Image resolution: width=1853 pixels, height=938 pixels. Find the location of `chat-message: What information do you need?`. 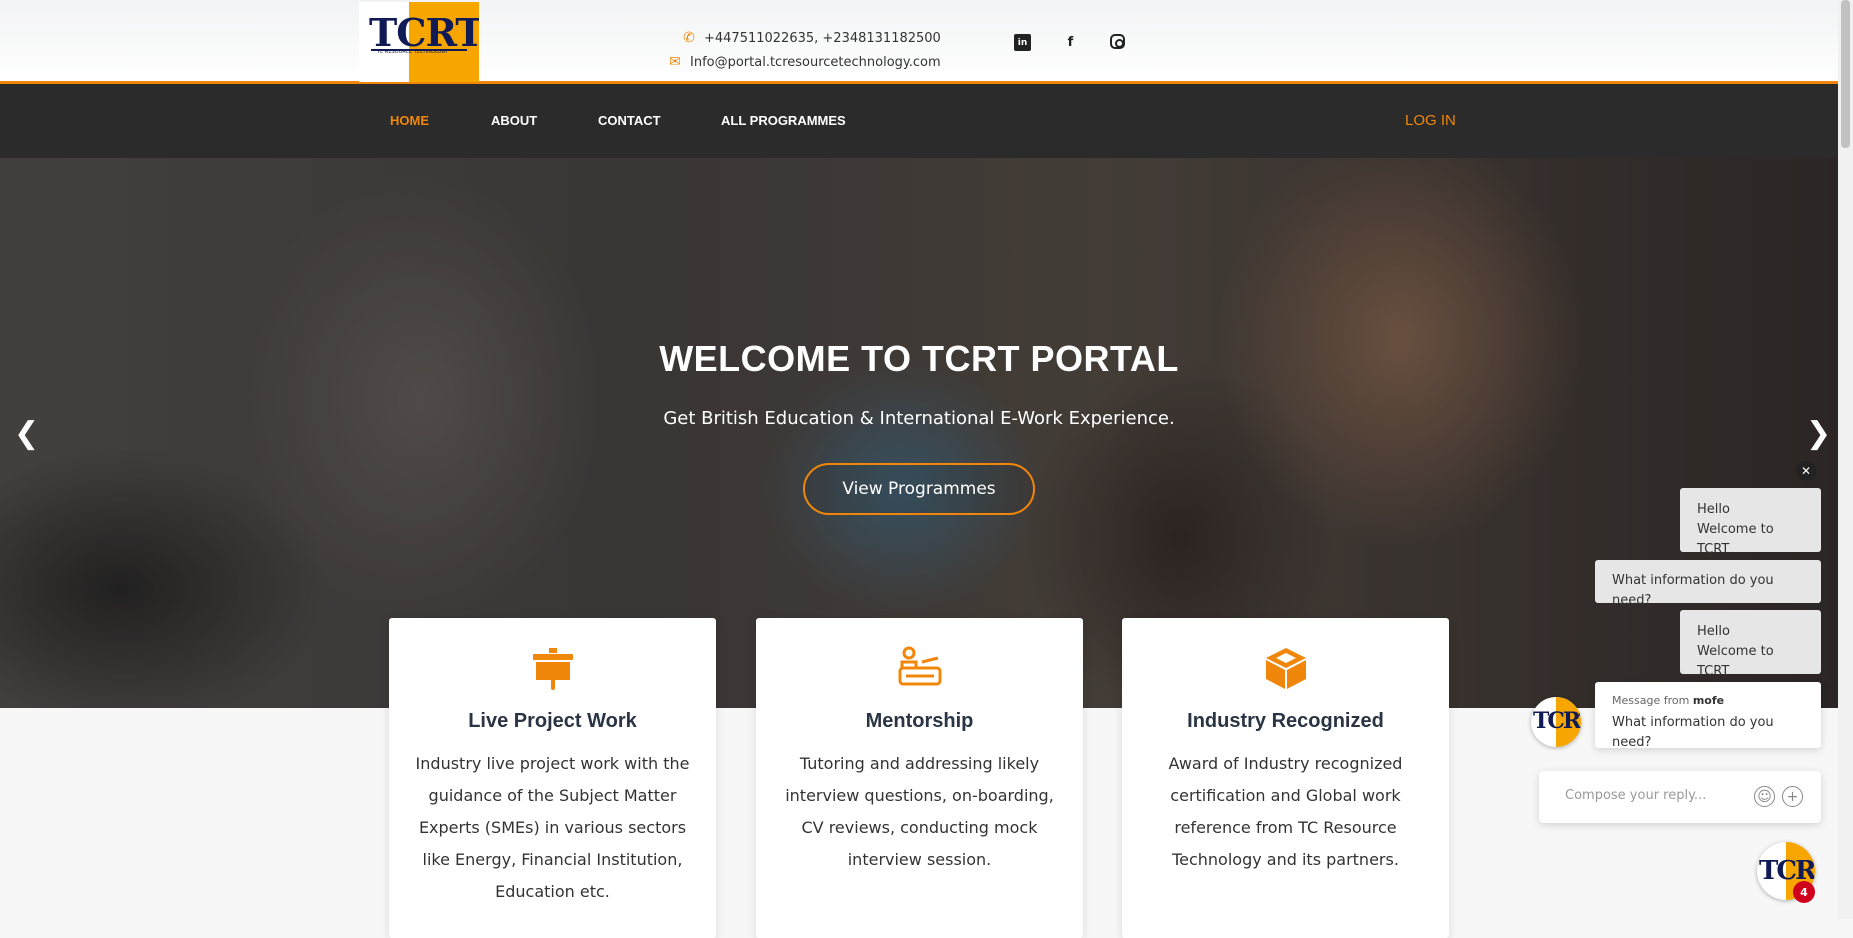

chat-message: What information do you need? is located at coordinates (1708, 584).